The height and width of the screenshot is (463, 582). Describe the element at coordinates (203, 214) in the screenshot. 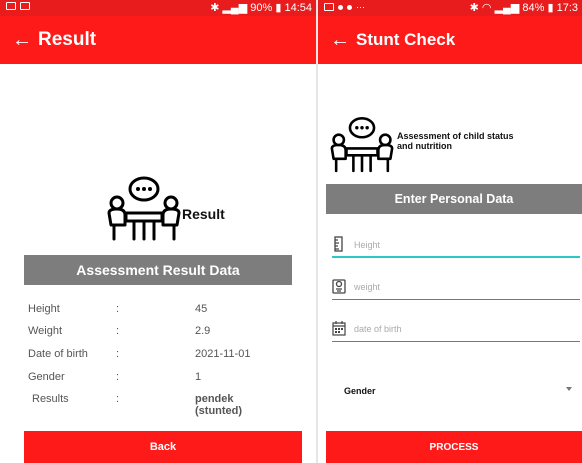

I see `logo-label: Result` at that location.